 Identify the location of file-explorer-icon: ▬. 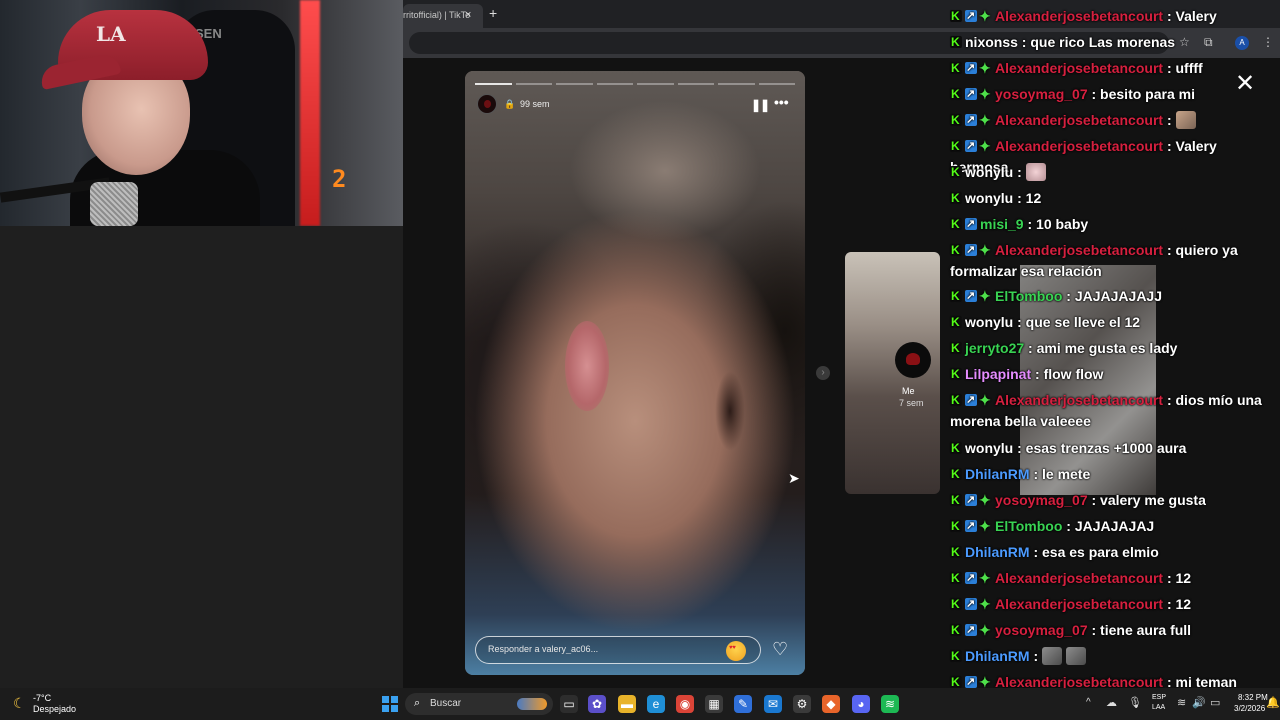
(627, 704).